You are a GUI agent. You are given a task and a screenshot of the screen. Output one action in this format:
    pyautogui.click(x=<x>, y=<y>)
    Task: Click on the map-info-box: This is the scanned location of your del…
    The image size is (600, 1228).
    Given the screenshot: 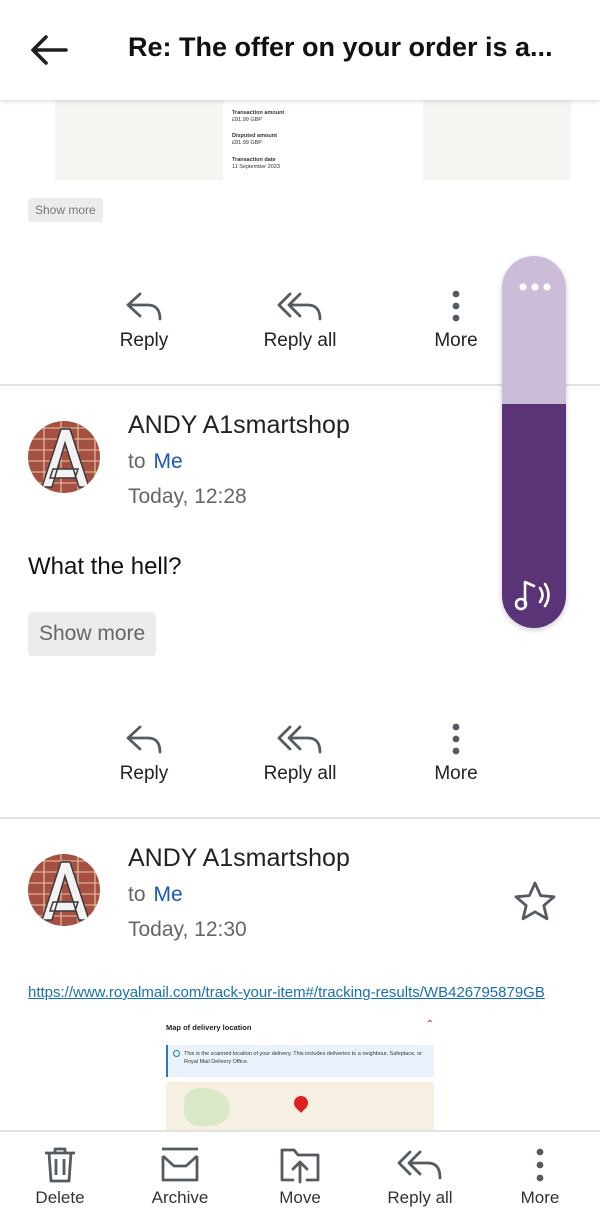 What is the action you would take?
    pyautogui.click(x=300, y=1061)
    